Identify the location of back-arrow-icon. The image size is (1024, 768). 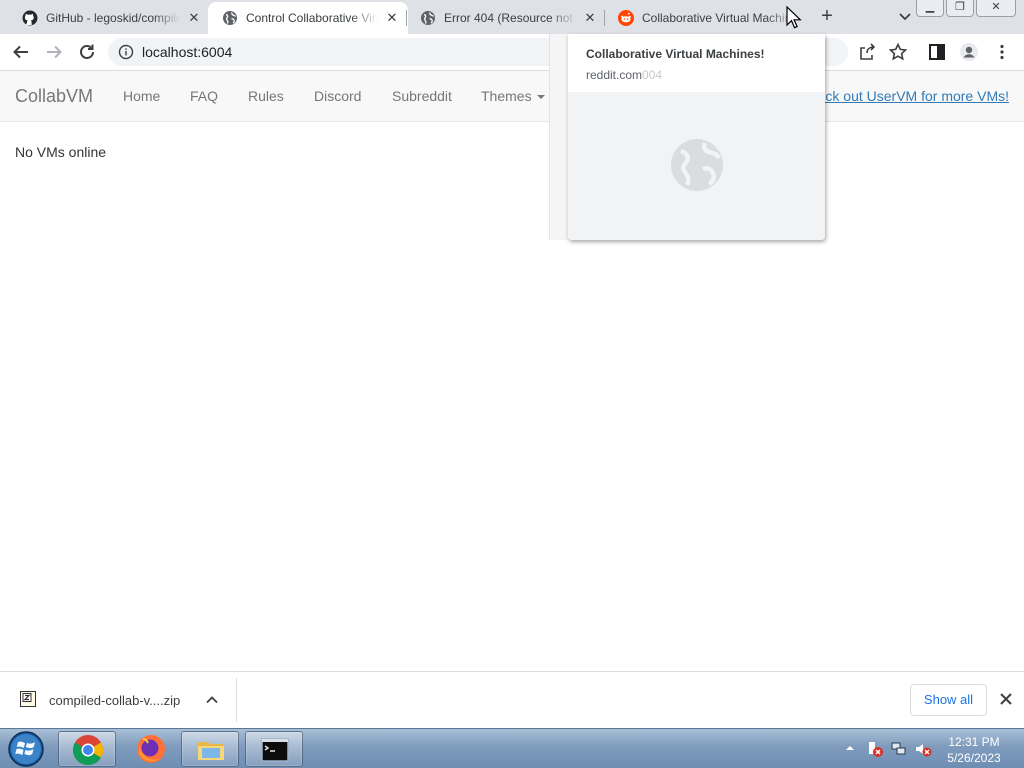
(21, 52).